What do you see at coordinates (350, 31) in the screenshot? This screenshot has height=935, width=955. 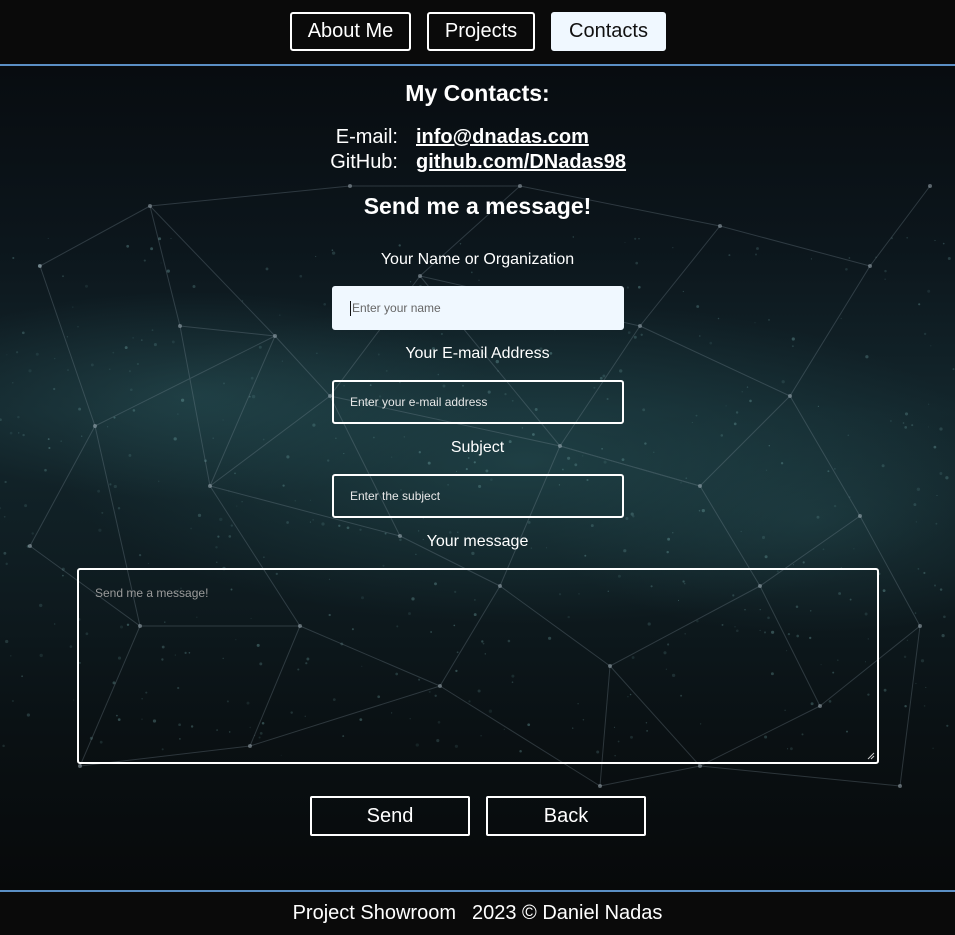 I see `nav-about-me-button: About Me` at bounding box center [350, 31].